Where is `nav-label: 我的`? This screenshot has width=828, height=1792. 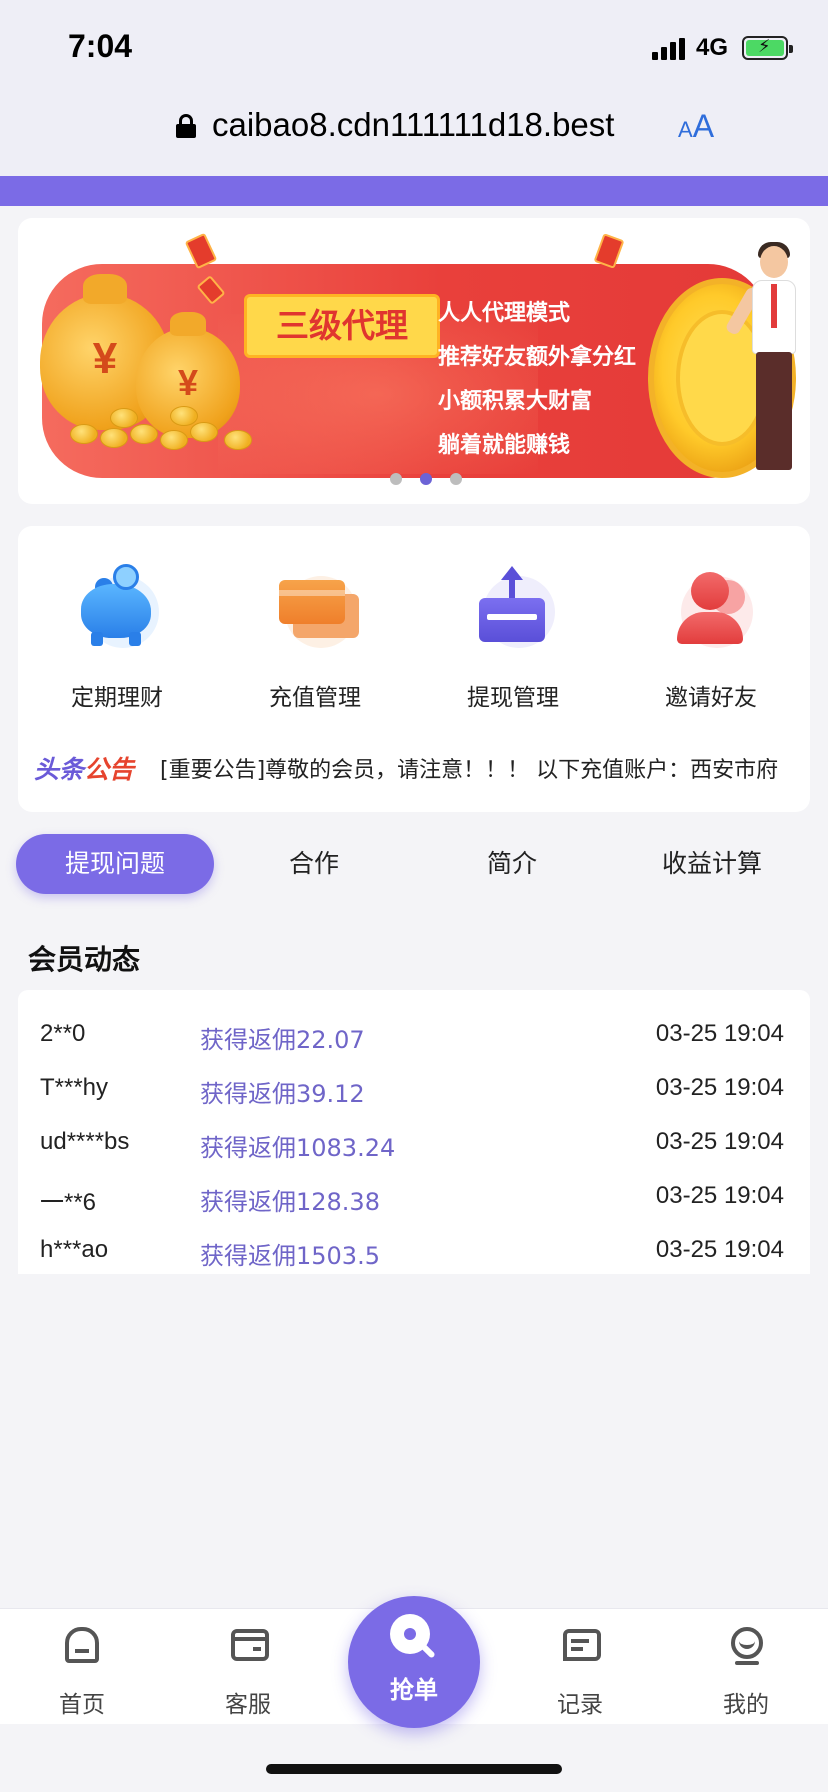
nav-label: 我的 is located at coordinates (746, 1705).